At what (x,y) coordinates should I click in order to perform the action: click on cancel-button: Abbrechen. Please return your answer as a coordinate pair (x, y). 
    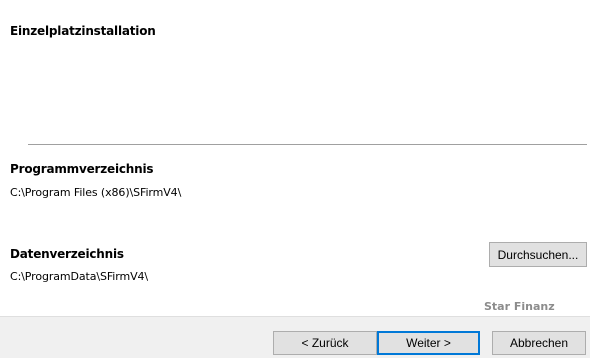
    Looking at the image, I should click on (539, 343).